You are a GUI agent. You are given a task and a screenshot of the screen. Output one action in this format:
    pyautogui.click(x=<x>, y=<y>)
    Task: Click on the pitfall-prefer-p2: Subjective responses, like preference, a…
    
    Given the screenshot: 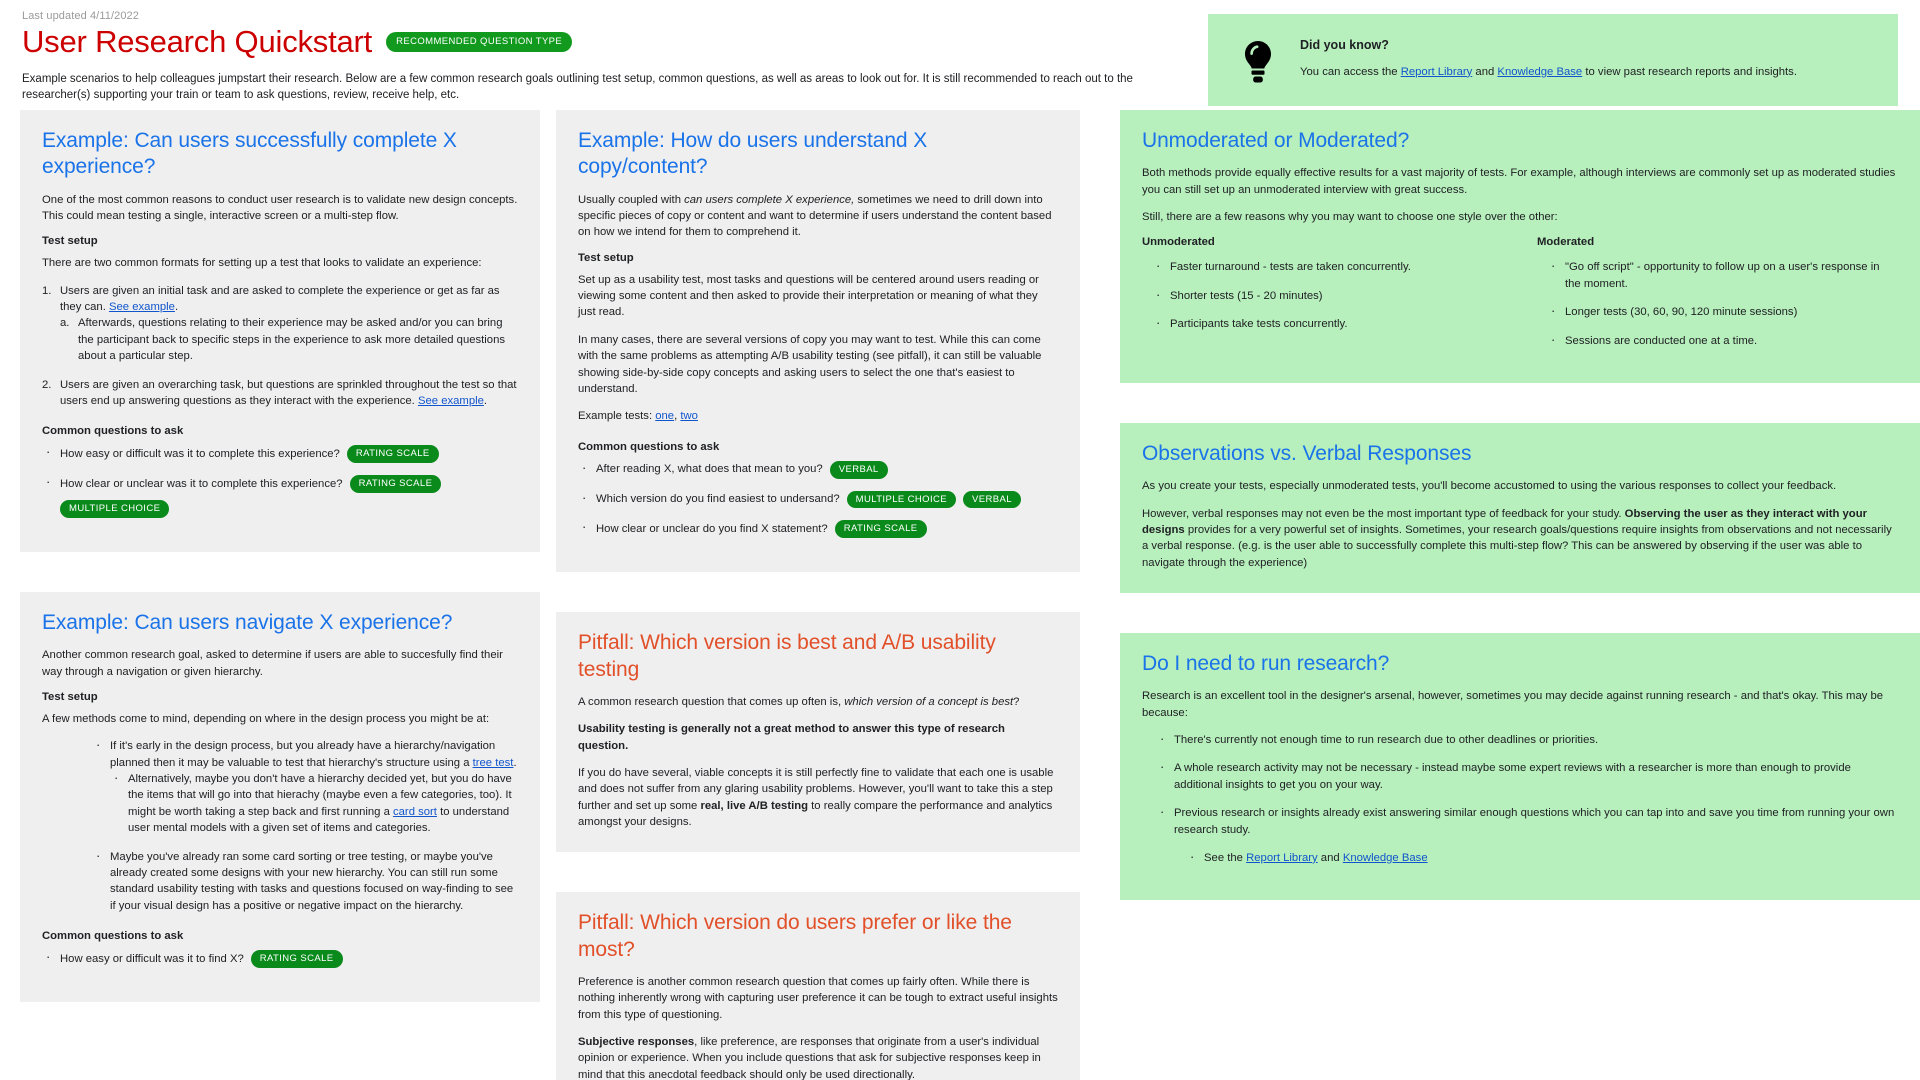 What is the action you would take?
    pyautogui.click(x=818, y=1057)
    